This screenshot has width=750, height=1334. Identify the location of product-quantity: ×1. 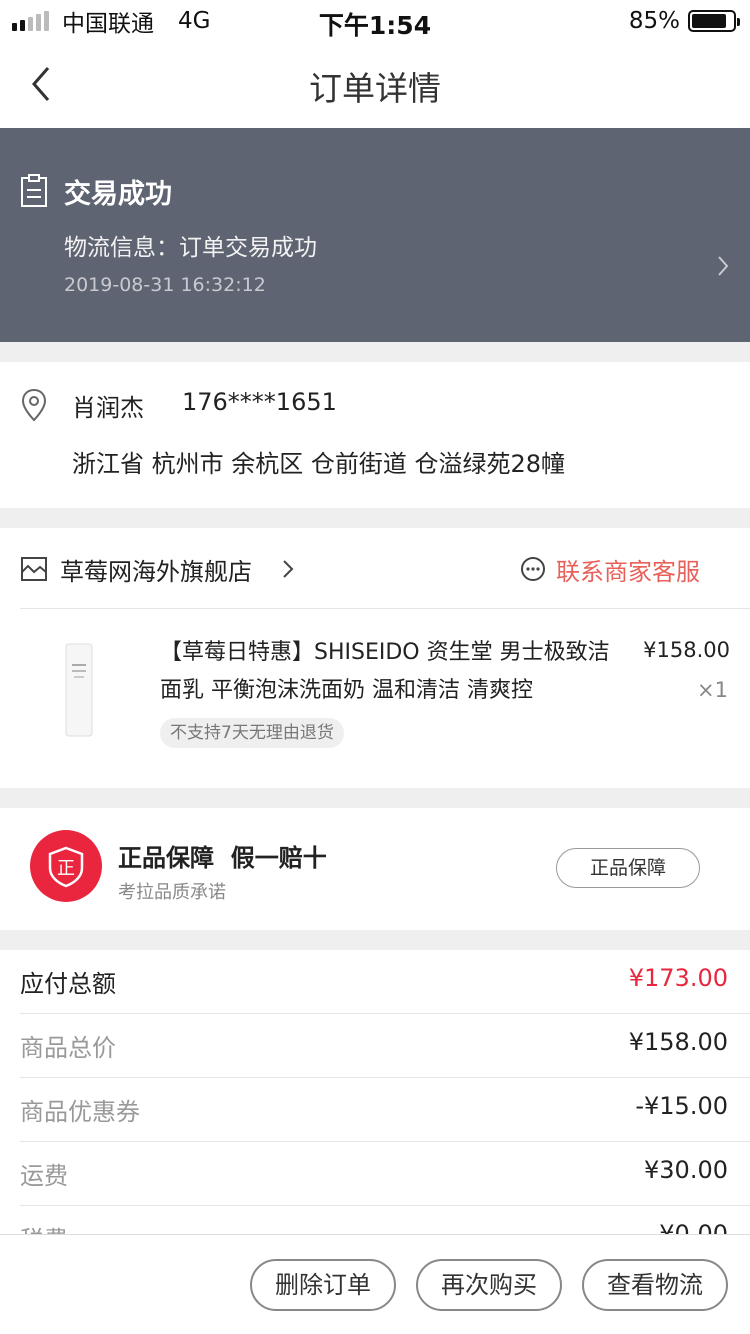
(712, 690).